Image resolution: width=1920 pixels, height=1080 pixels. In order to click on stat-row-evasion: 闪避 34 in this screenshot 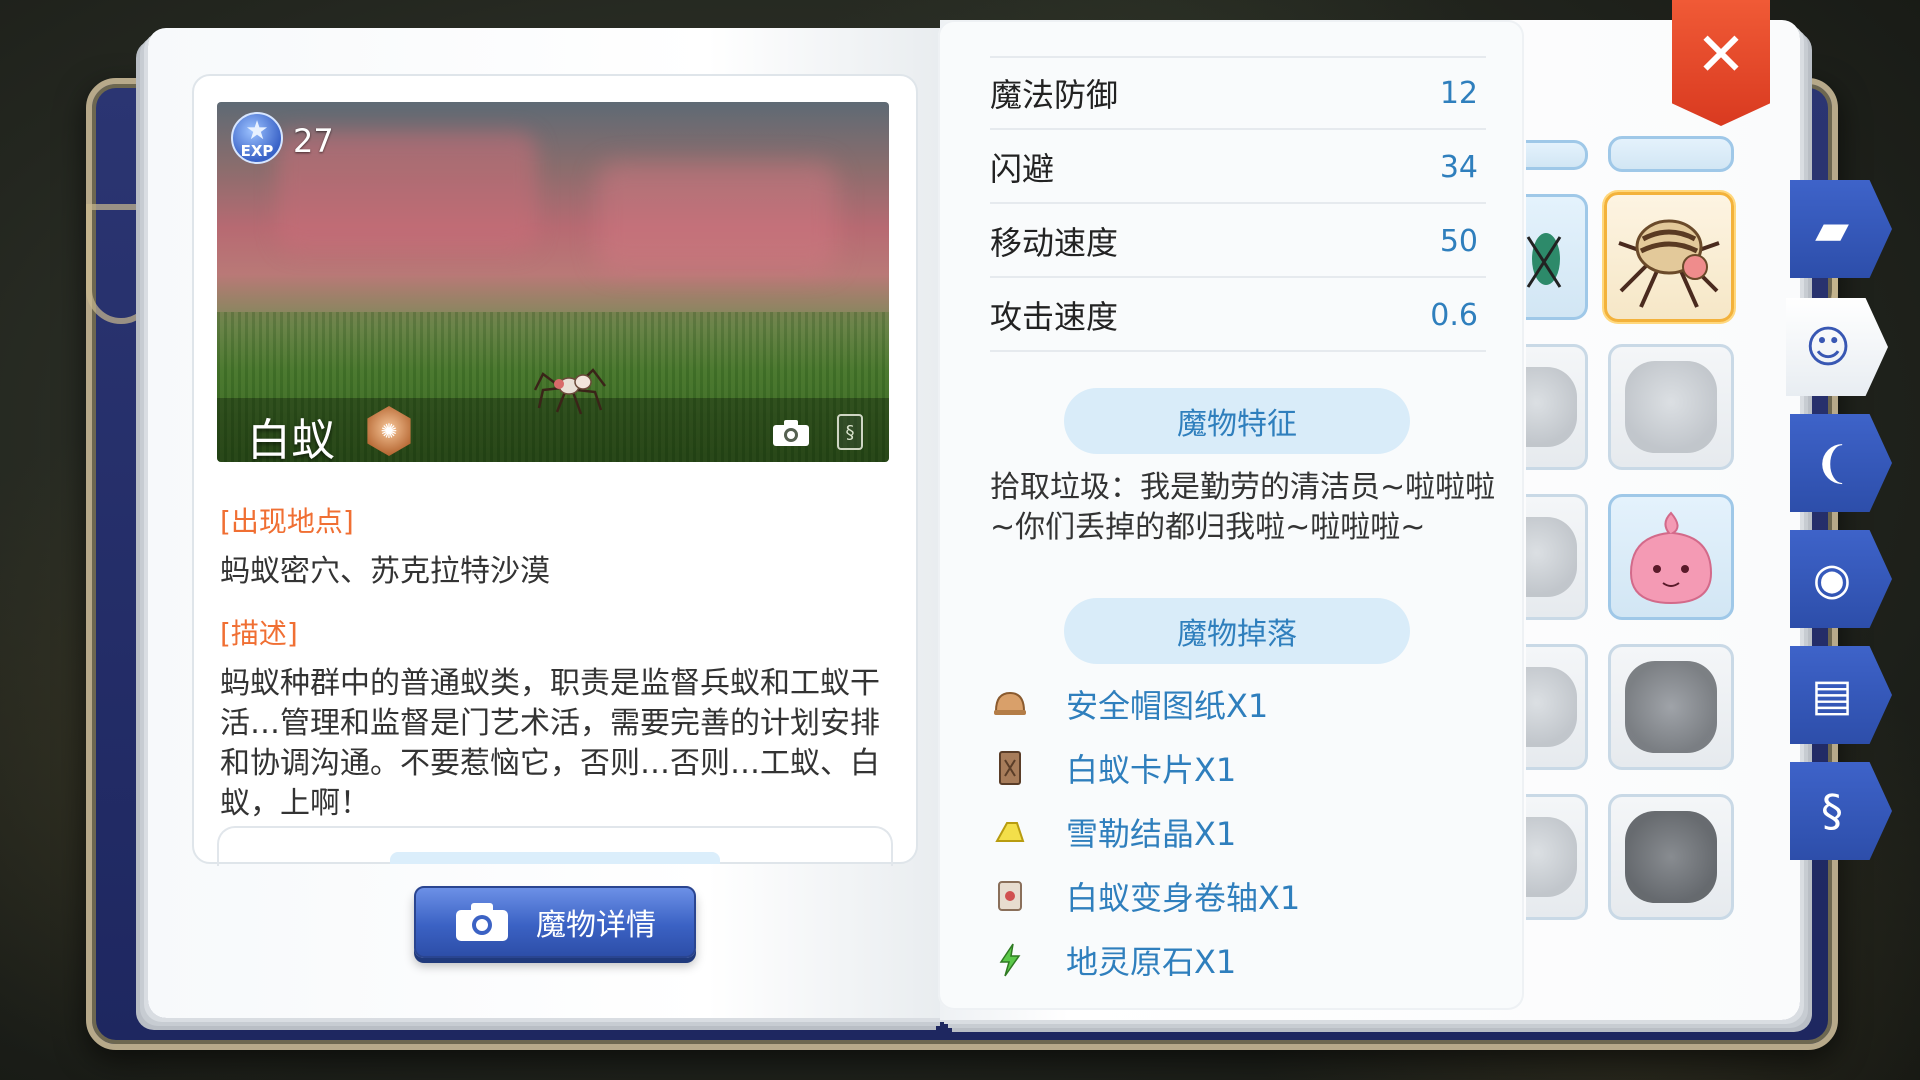, I will do `click(1238, 168)`.